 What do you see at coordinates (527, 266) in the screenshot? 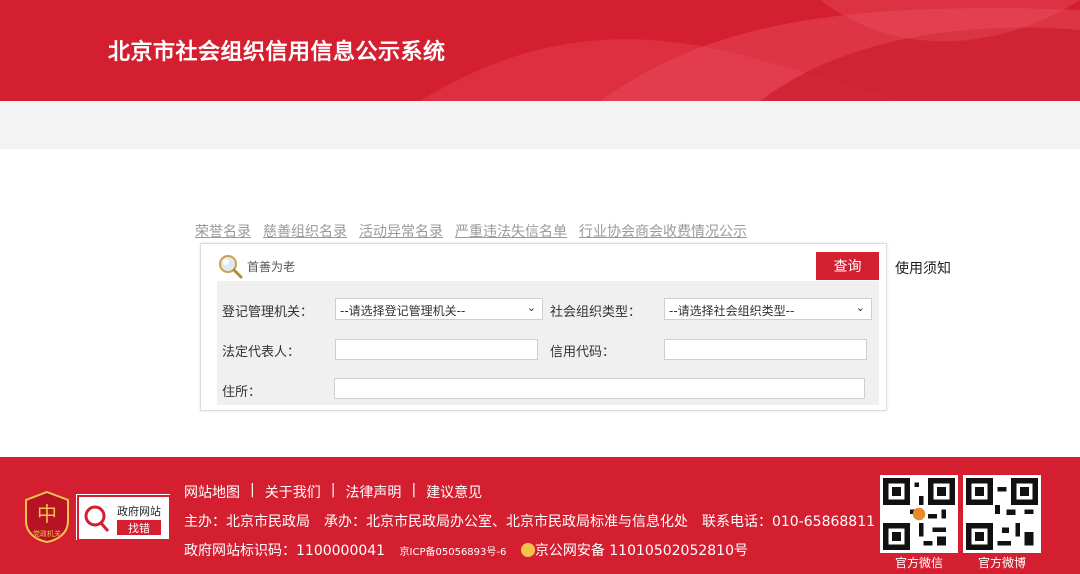
I see `search-input` at bounding box center [527, 266].